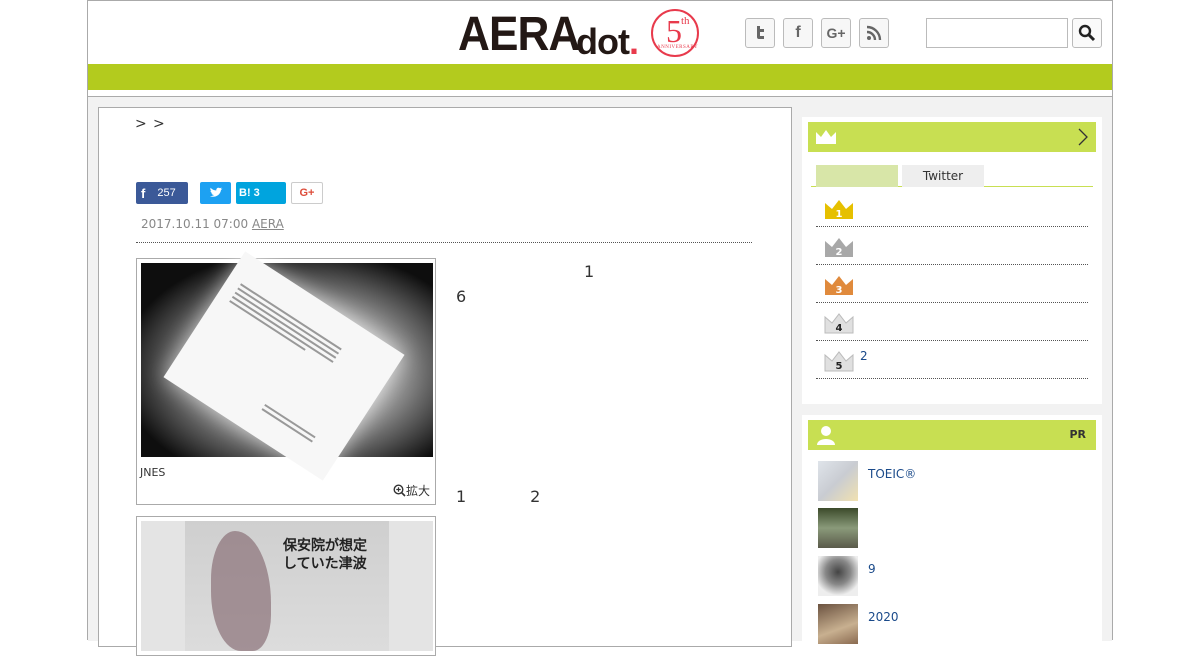 The height and width of the screenshot is (656, 1200). Describe the element at coordinates (872, 569) in the screenshot. I see `pr-item-title: 9` at that location.